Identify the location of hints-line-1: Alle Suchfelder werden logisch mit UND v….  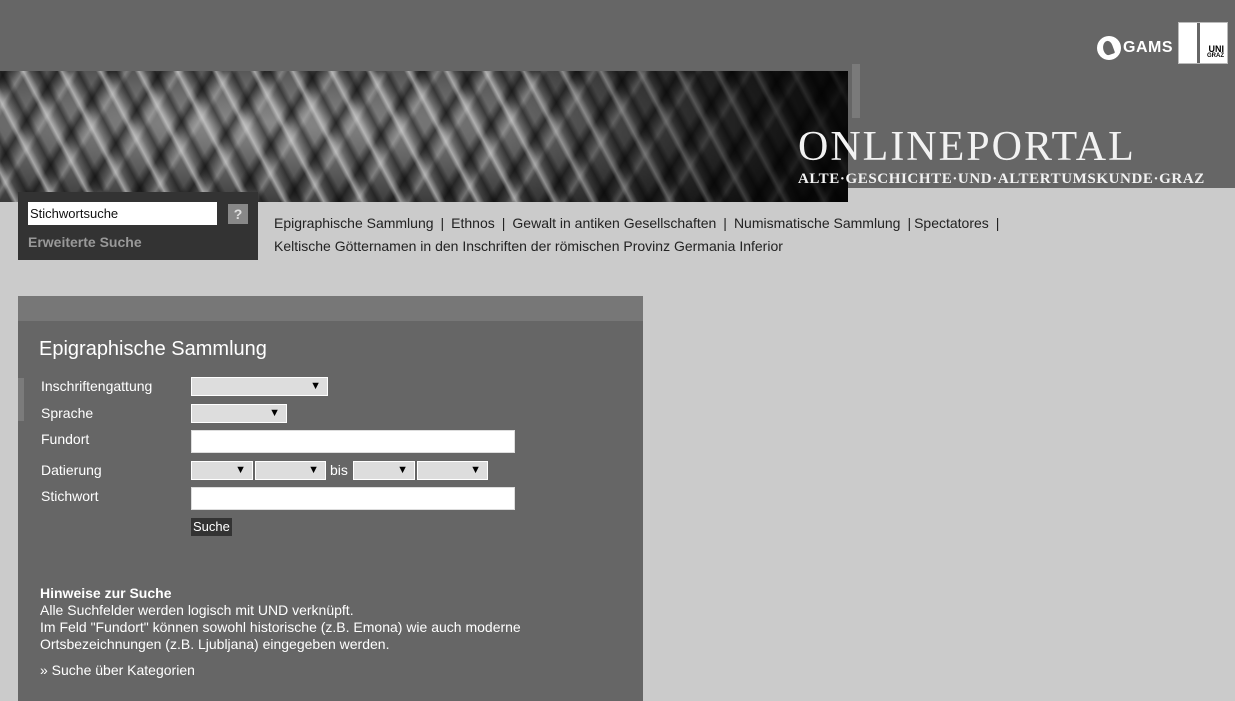
(197, 610).